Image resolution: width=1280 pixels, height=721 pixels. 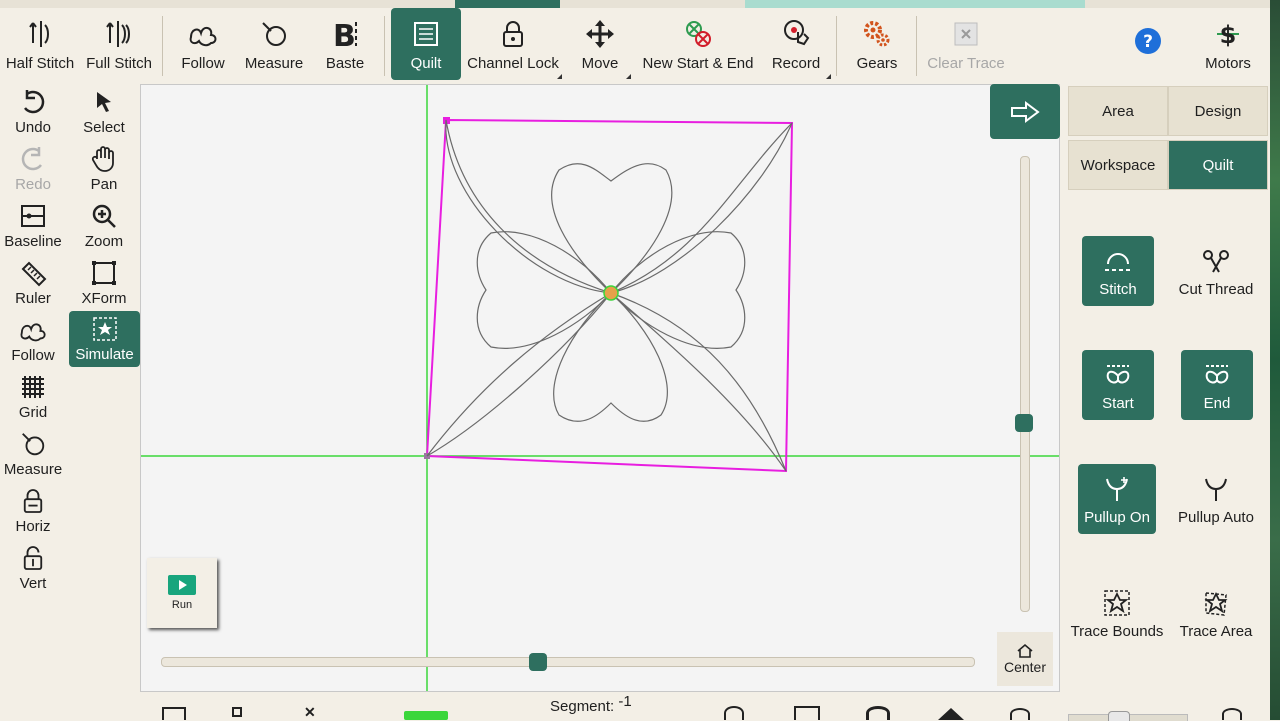 I want to click on cut-thread-button: Cut Thread, so click(x=1216, y=271).